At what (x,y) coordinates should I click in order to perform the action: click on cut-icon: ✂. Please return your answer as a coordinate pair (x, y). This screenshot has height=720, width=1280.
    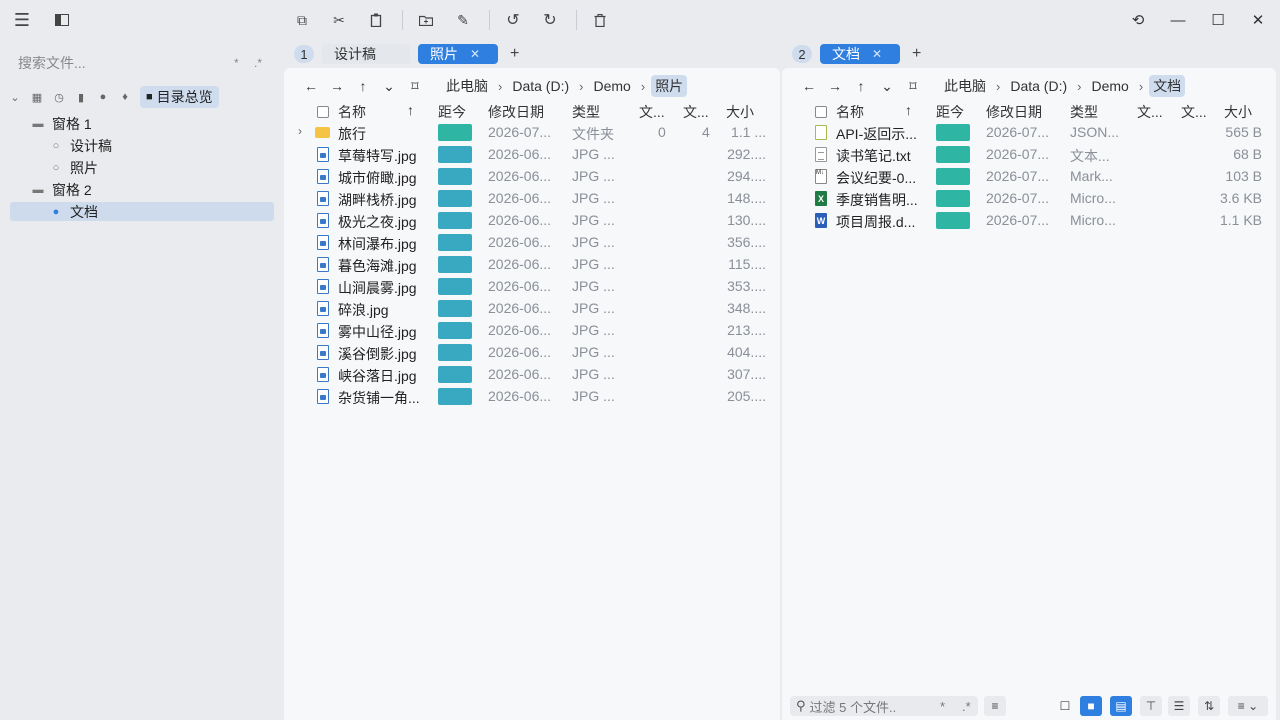
    Looking at the image, I should click on (339, 20).